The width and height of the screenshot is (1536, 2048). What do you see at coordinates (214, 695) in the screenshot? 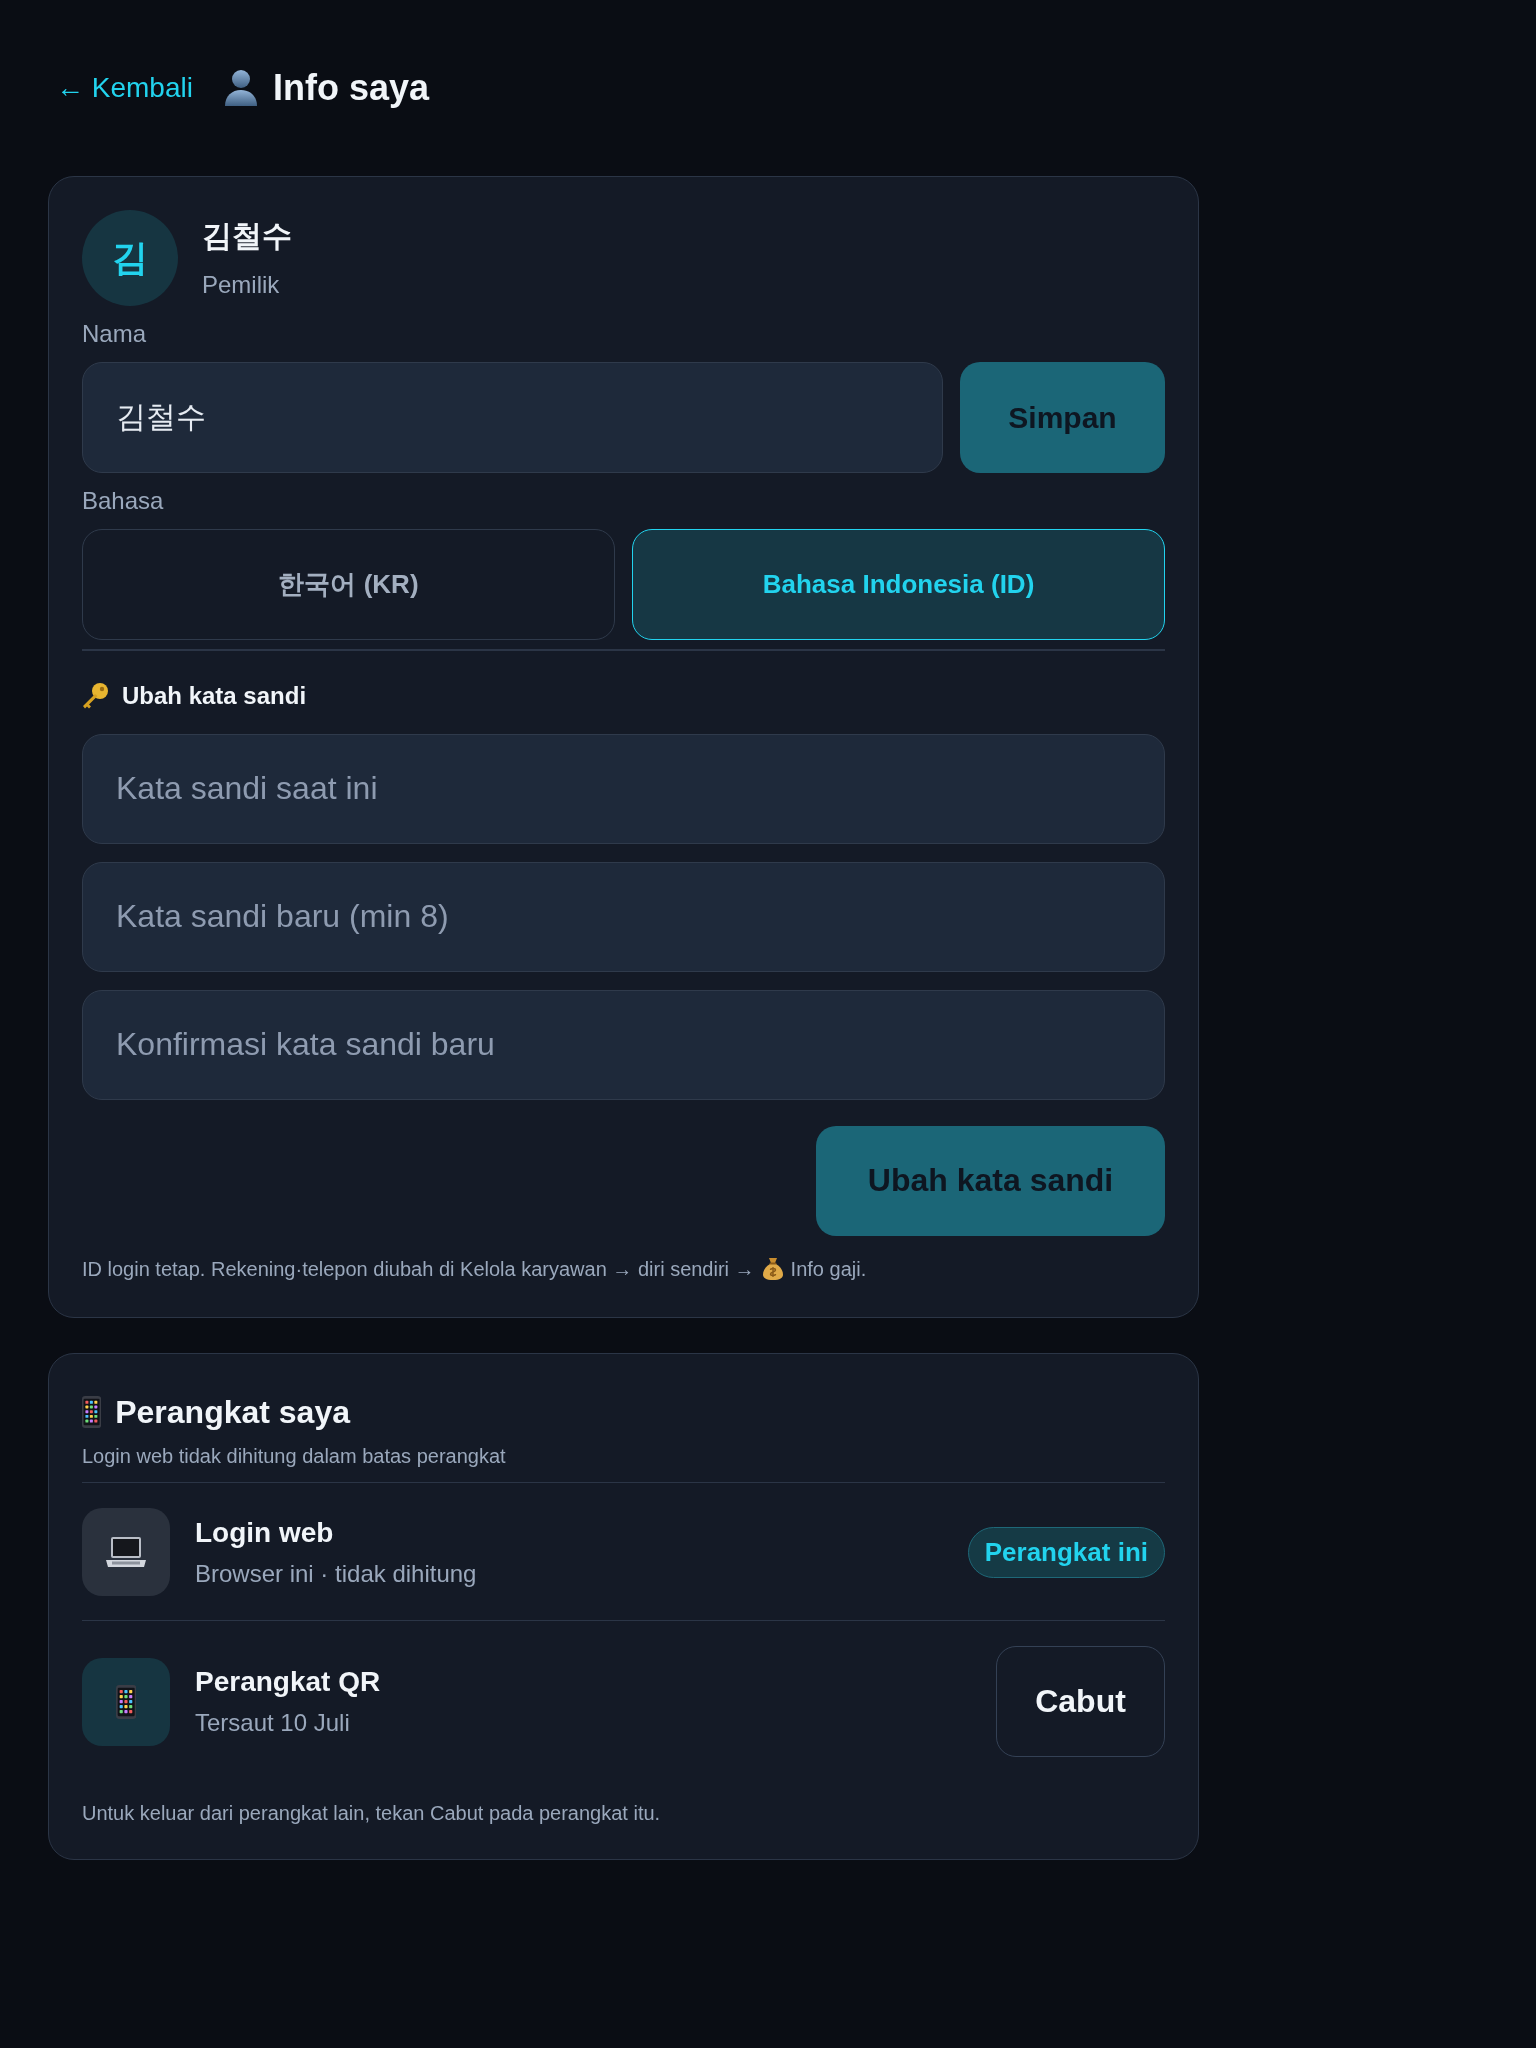
I see `section-title: Ubah kata sandi` at bounding box center [214, 695].